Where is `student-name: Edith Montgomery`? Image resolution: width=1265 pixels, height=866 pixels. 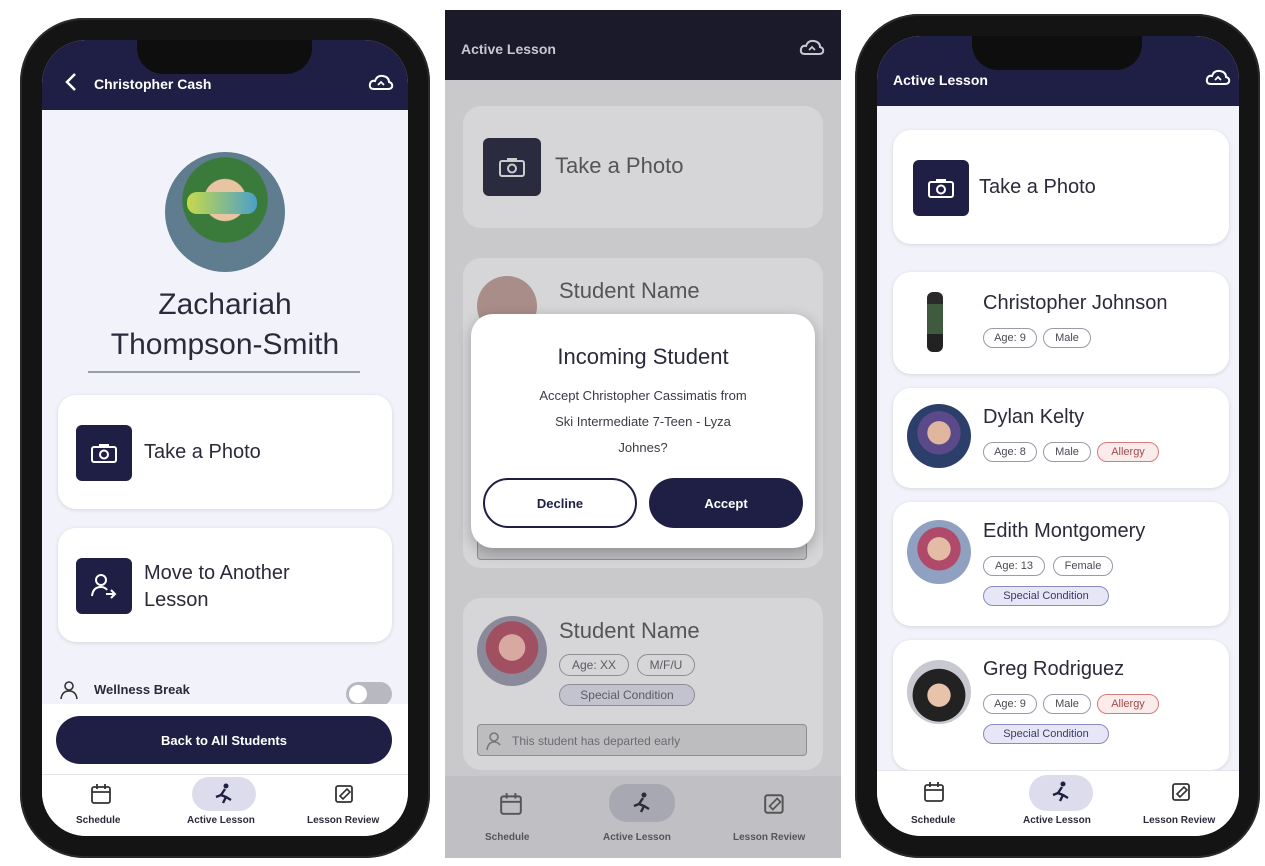 student-name: Edith Montgomery is located at coordinates (1064, 531).